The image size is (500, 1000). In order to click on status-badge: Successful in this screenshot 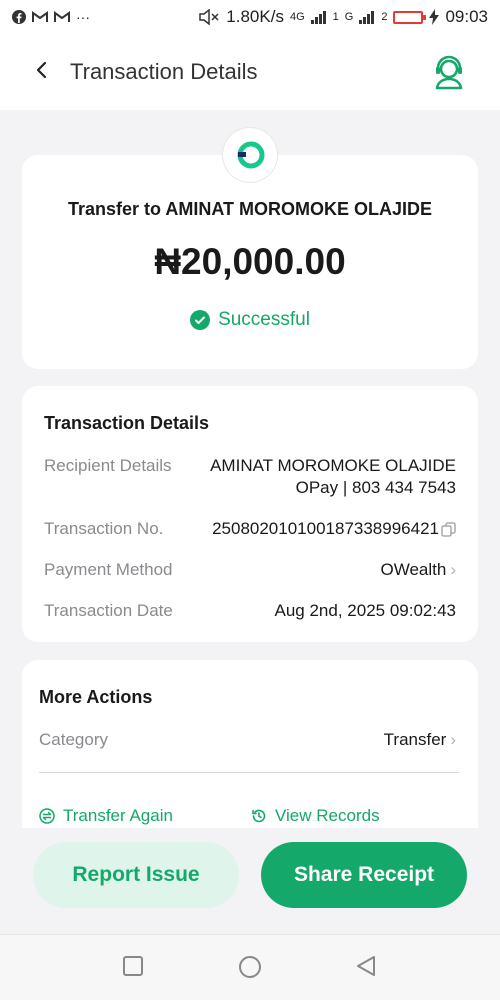, I will do `click(250, 320)`.